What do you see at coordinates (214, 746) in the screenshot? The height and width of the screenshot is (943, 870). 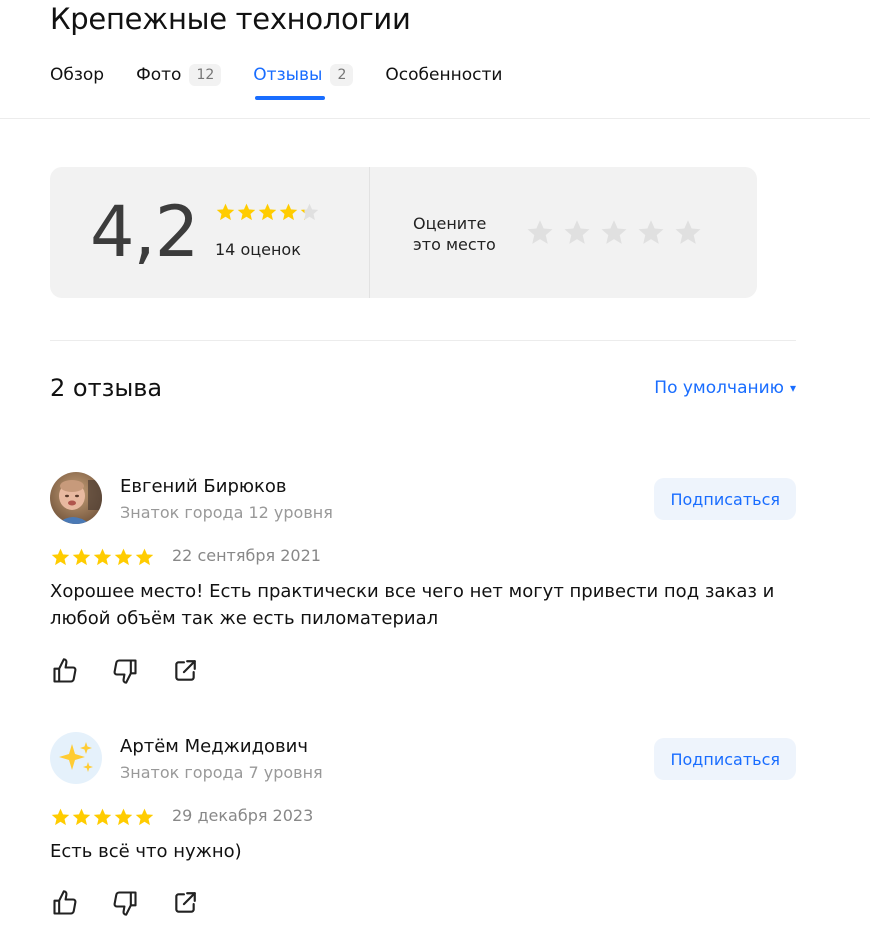 I see `author-name: Артём Меджидович` at bounding box center [214, 746].